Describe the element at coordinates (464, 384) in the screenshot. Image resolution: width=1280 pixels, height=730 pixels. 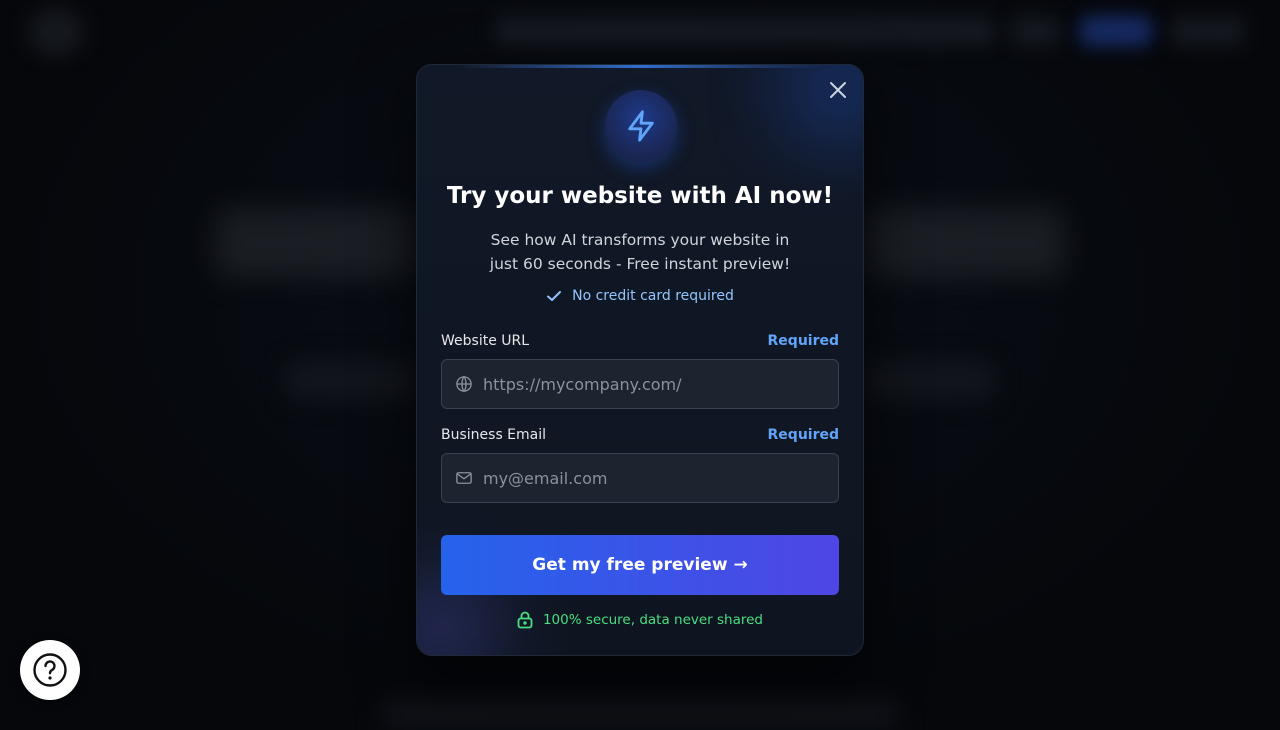
I see `globe-icon` at that location.